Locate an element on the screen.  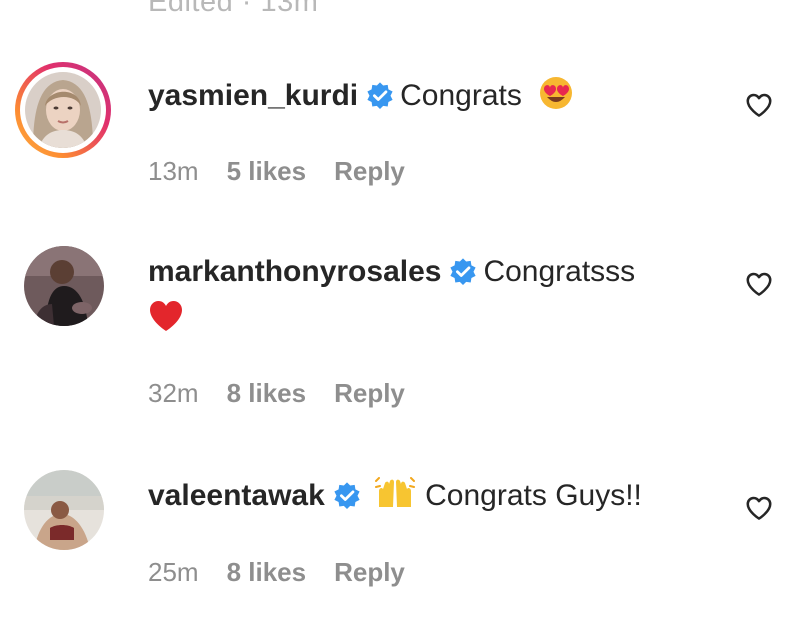
previous-comment-meta: Edited · 13m is located at coordinates (233, 9).